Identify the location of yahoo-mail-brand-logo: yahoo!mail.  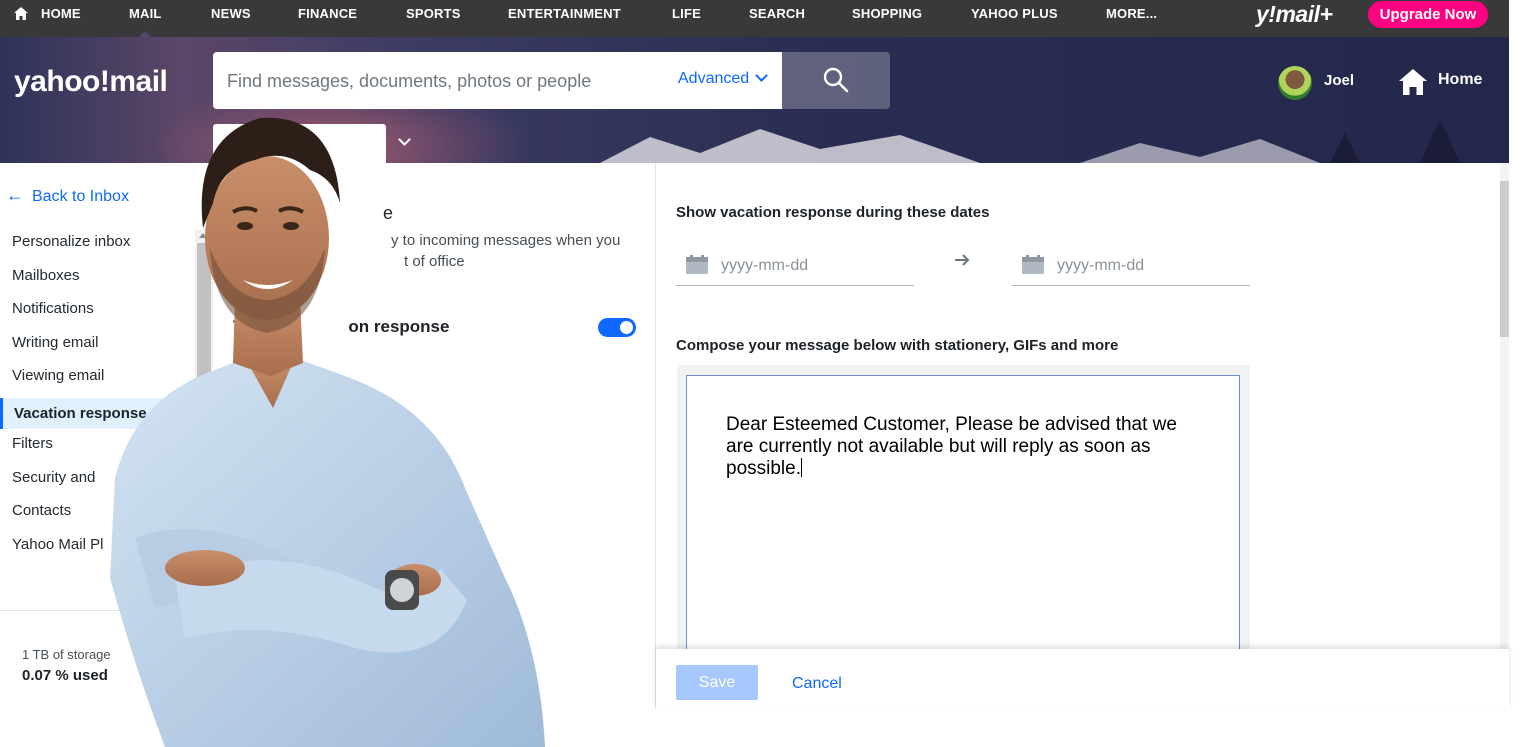
(91, 82).